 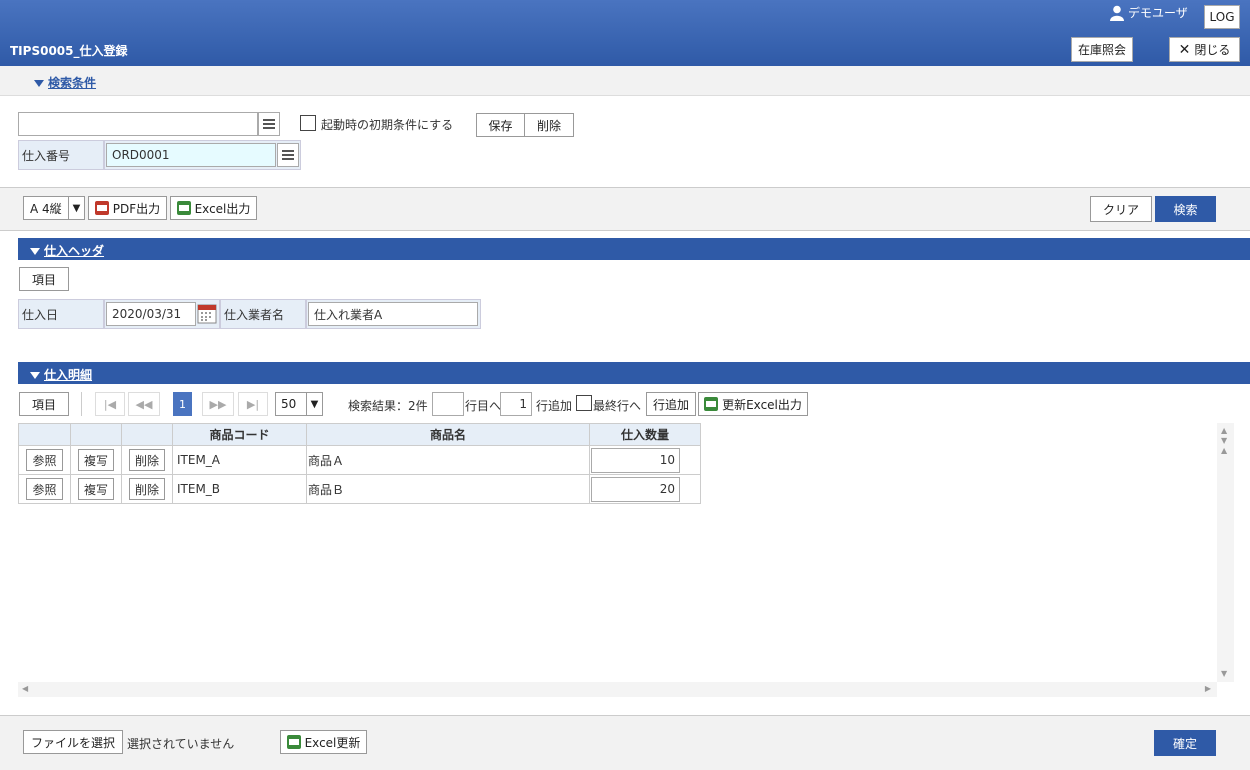 I want to click on order-number-input: ORD0001, so click(x=191, y=155).